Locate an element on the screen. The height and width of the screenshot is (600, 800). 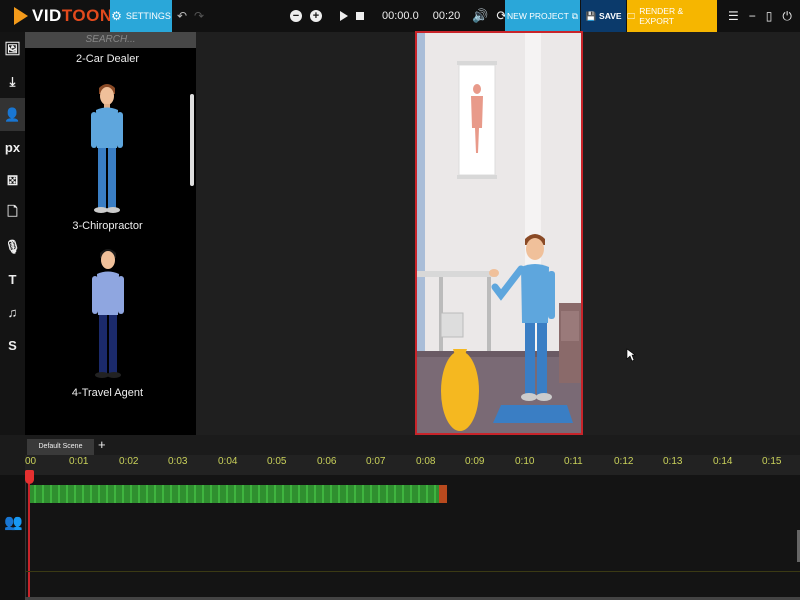
settings-button: ⚙ SETTINGS is located at coordinates (141, 16).